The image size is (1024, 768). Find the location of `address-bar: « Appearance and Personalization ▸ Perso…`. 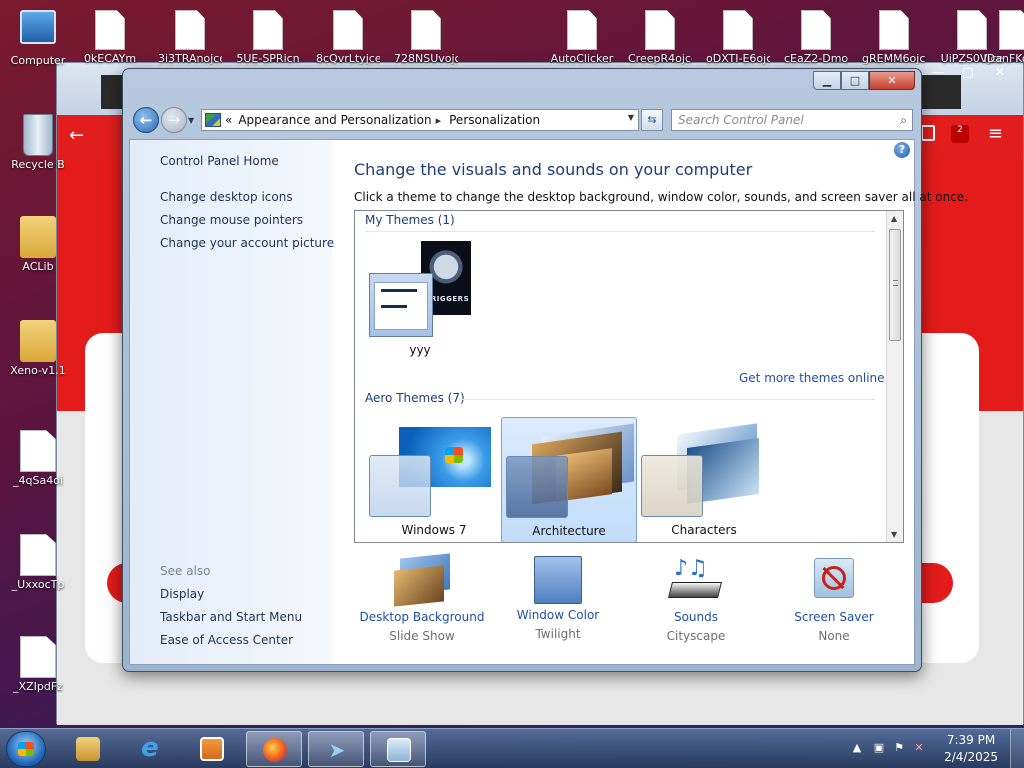

address-bar: « Appearance and Personalization ▸ Perso… is located at coordinates (420, 120).